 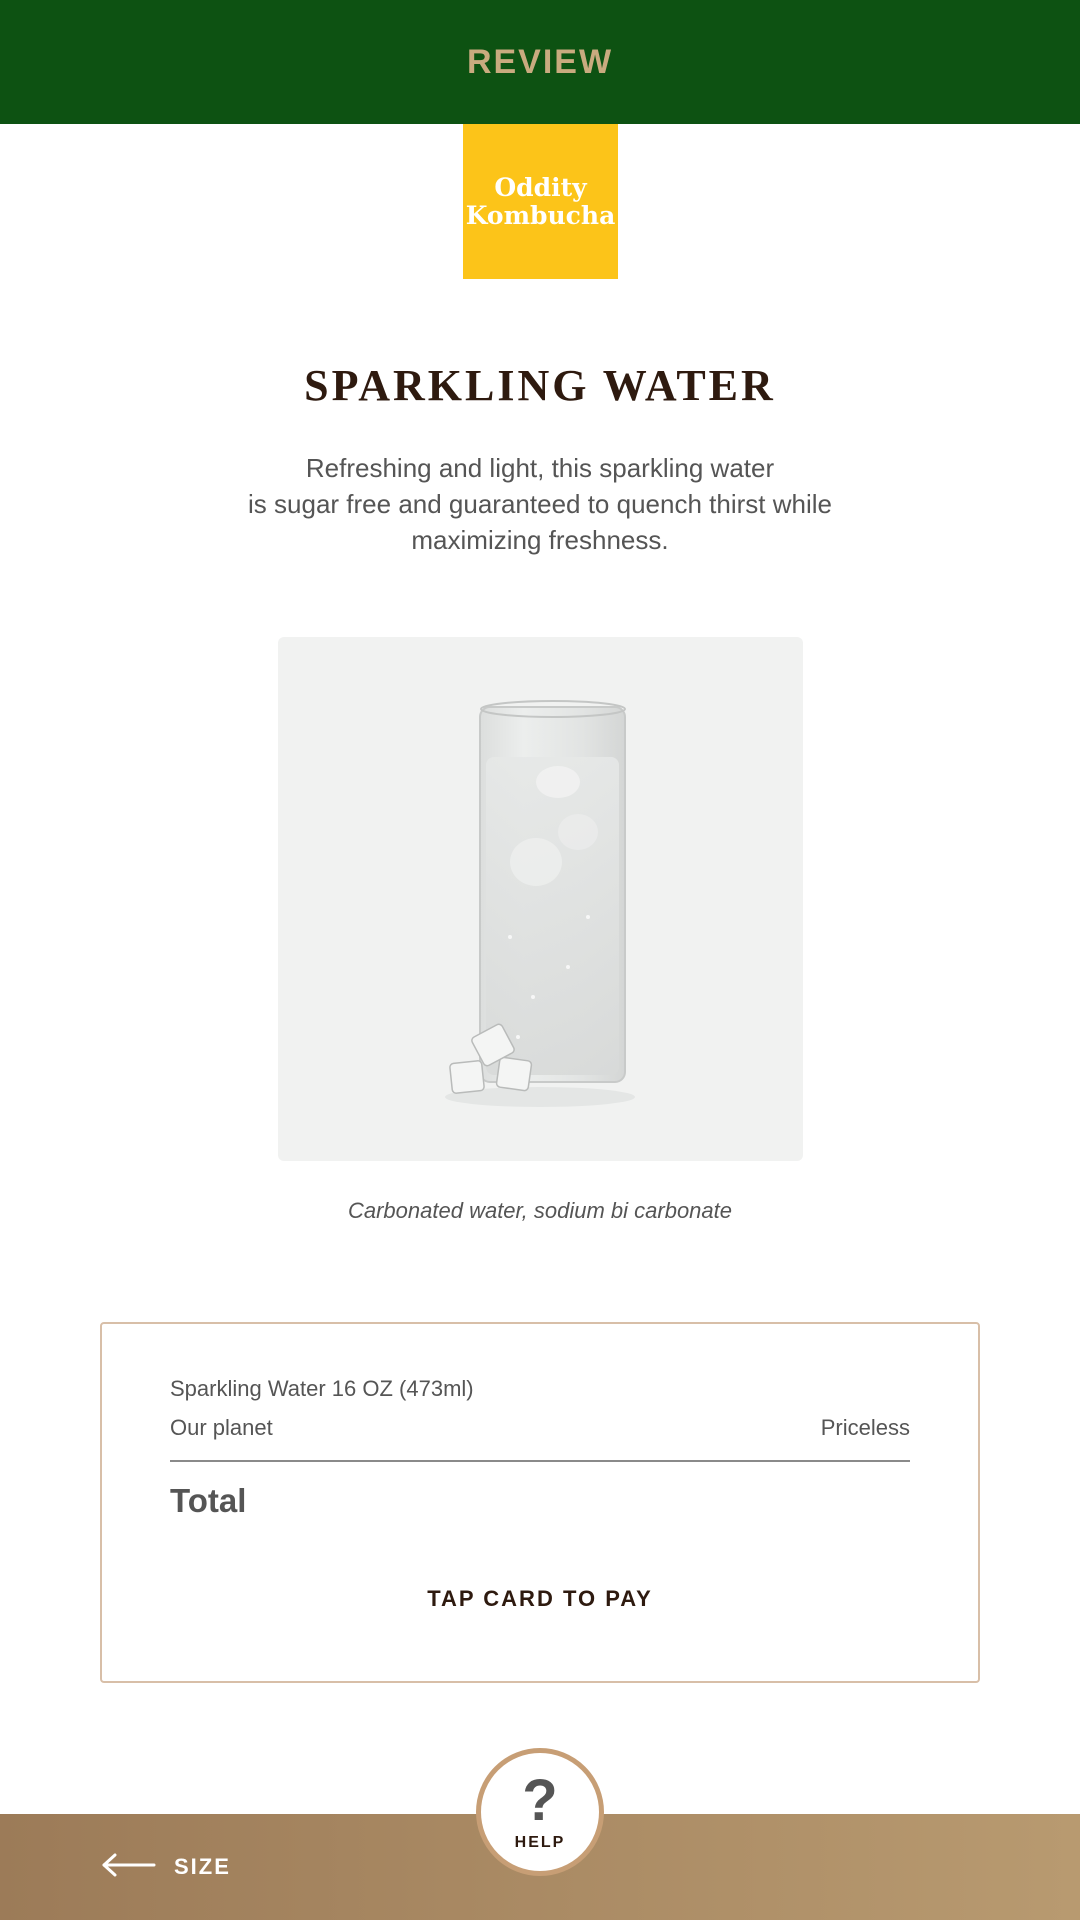 I want to click on brand-logo: Oddity Kombucha, so click(x=540, y=201).